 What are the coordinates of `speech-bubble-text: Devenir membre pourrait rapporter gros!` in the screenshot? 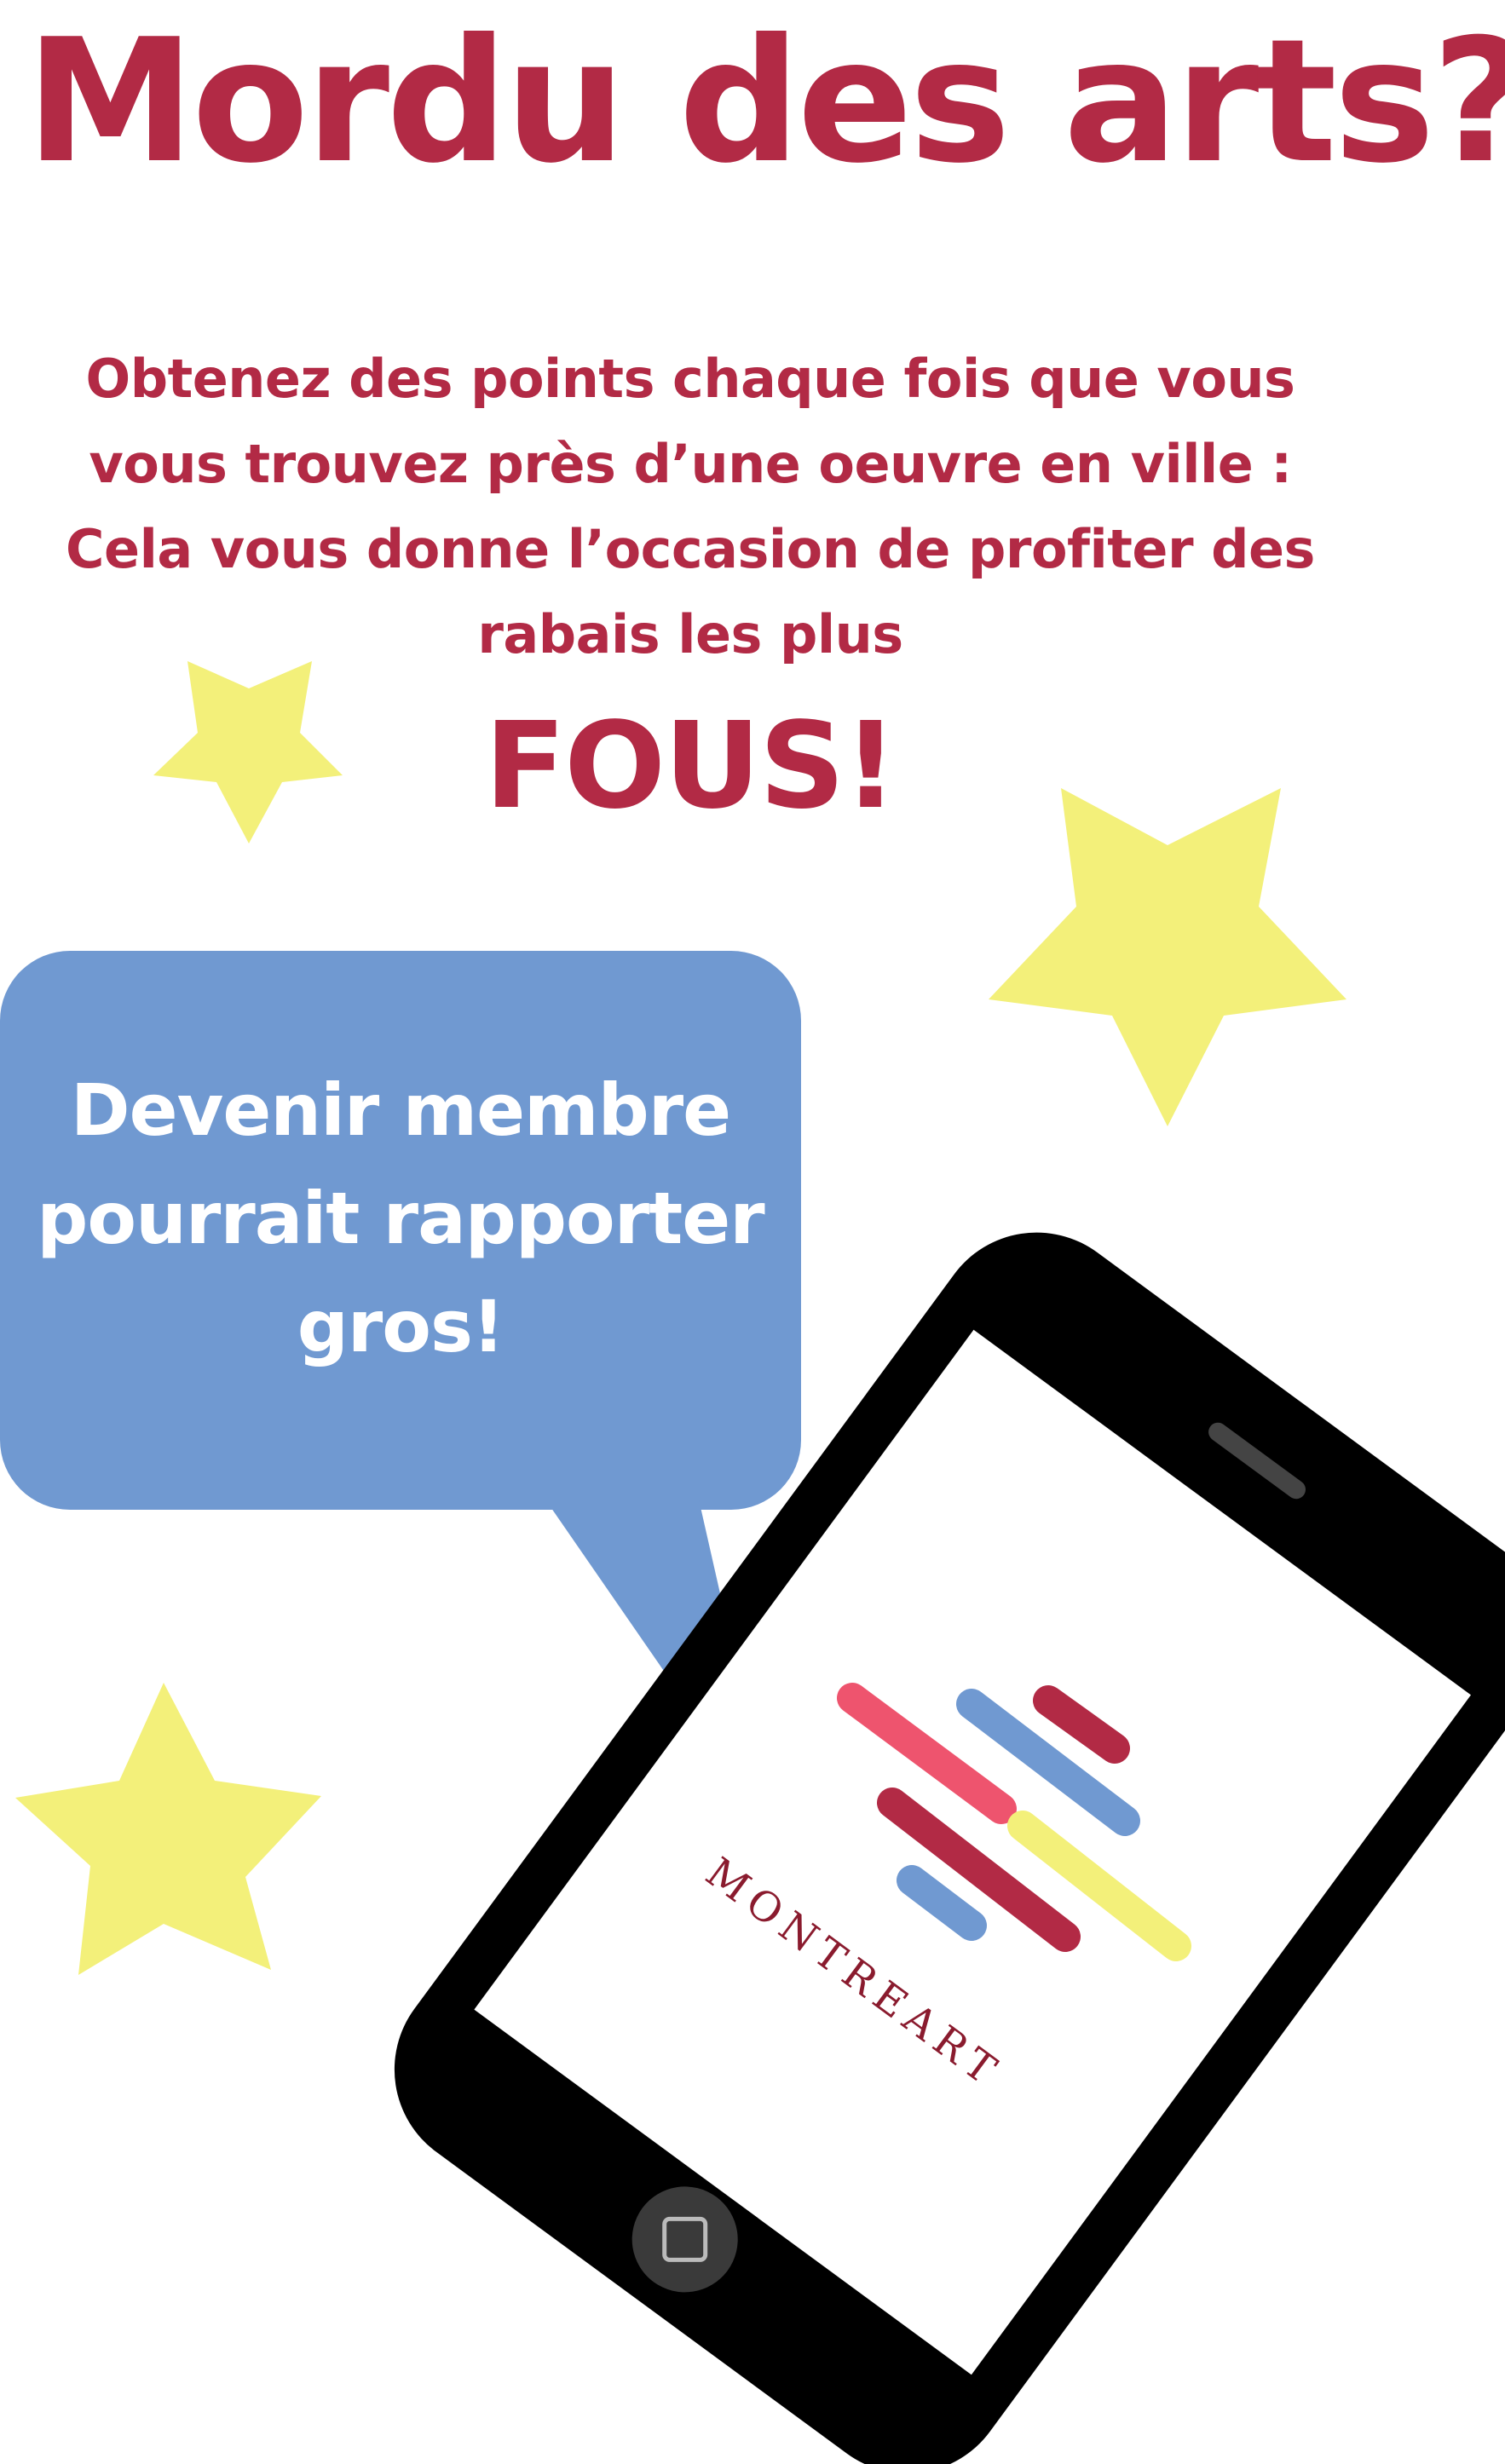 It's located at (400, 1218).